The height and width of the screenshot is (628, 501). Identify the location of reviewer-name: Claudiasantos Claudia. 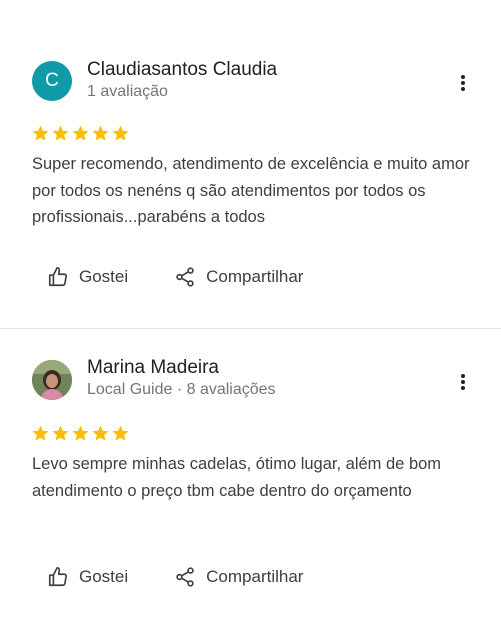
(182, 70).